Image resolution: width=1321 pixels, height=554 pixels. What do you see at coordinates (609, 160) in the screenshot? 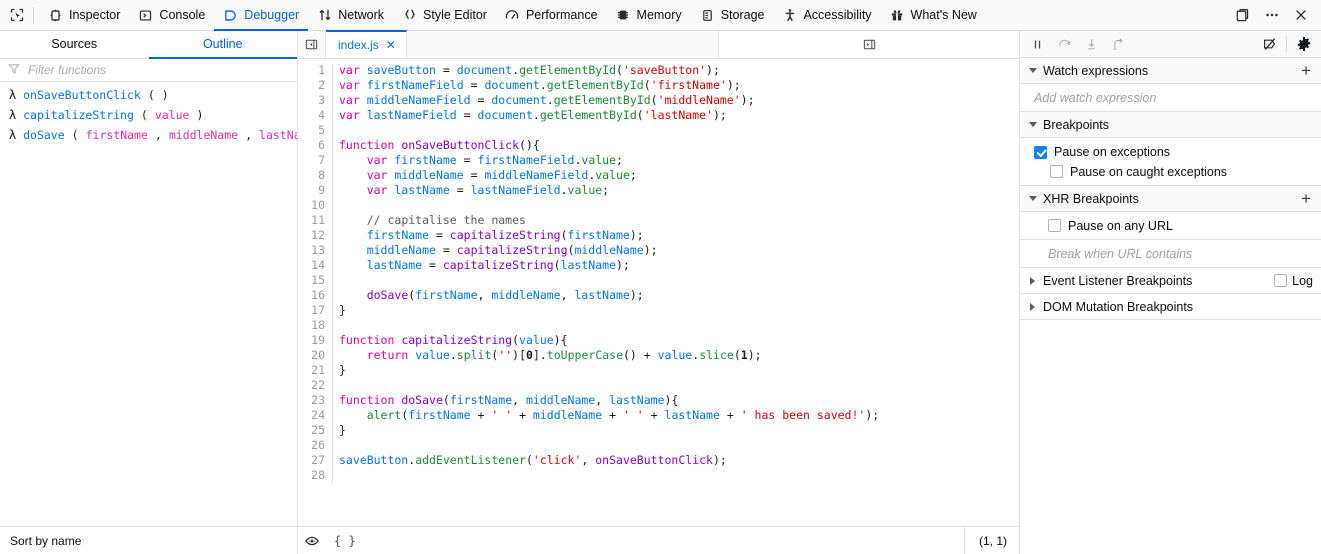
I see `code-line: var firstName = firstNameField.value;` at bounding box center [609, 160].